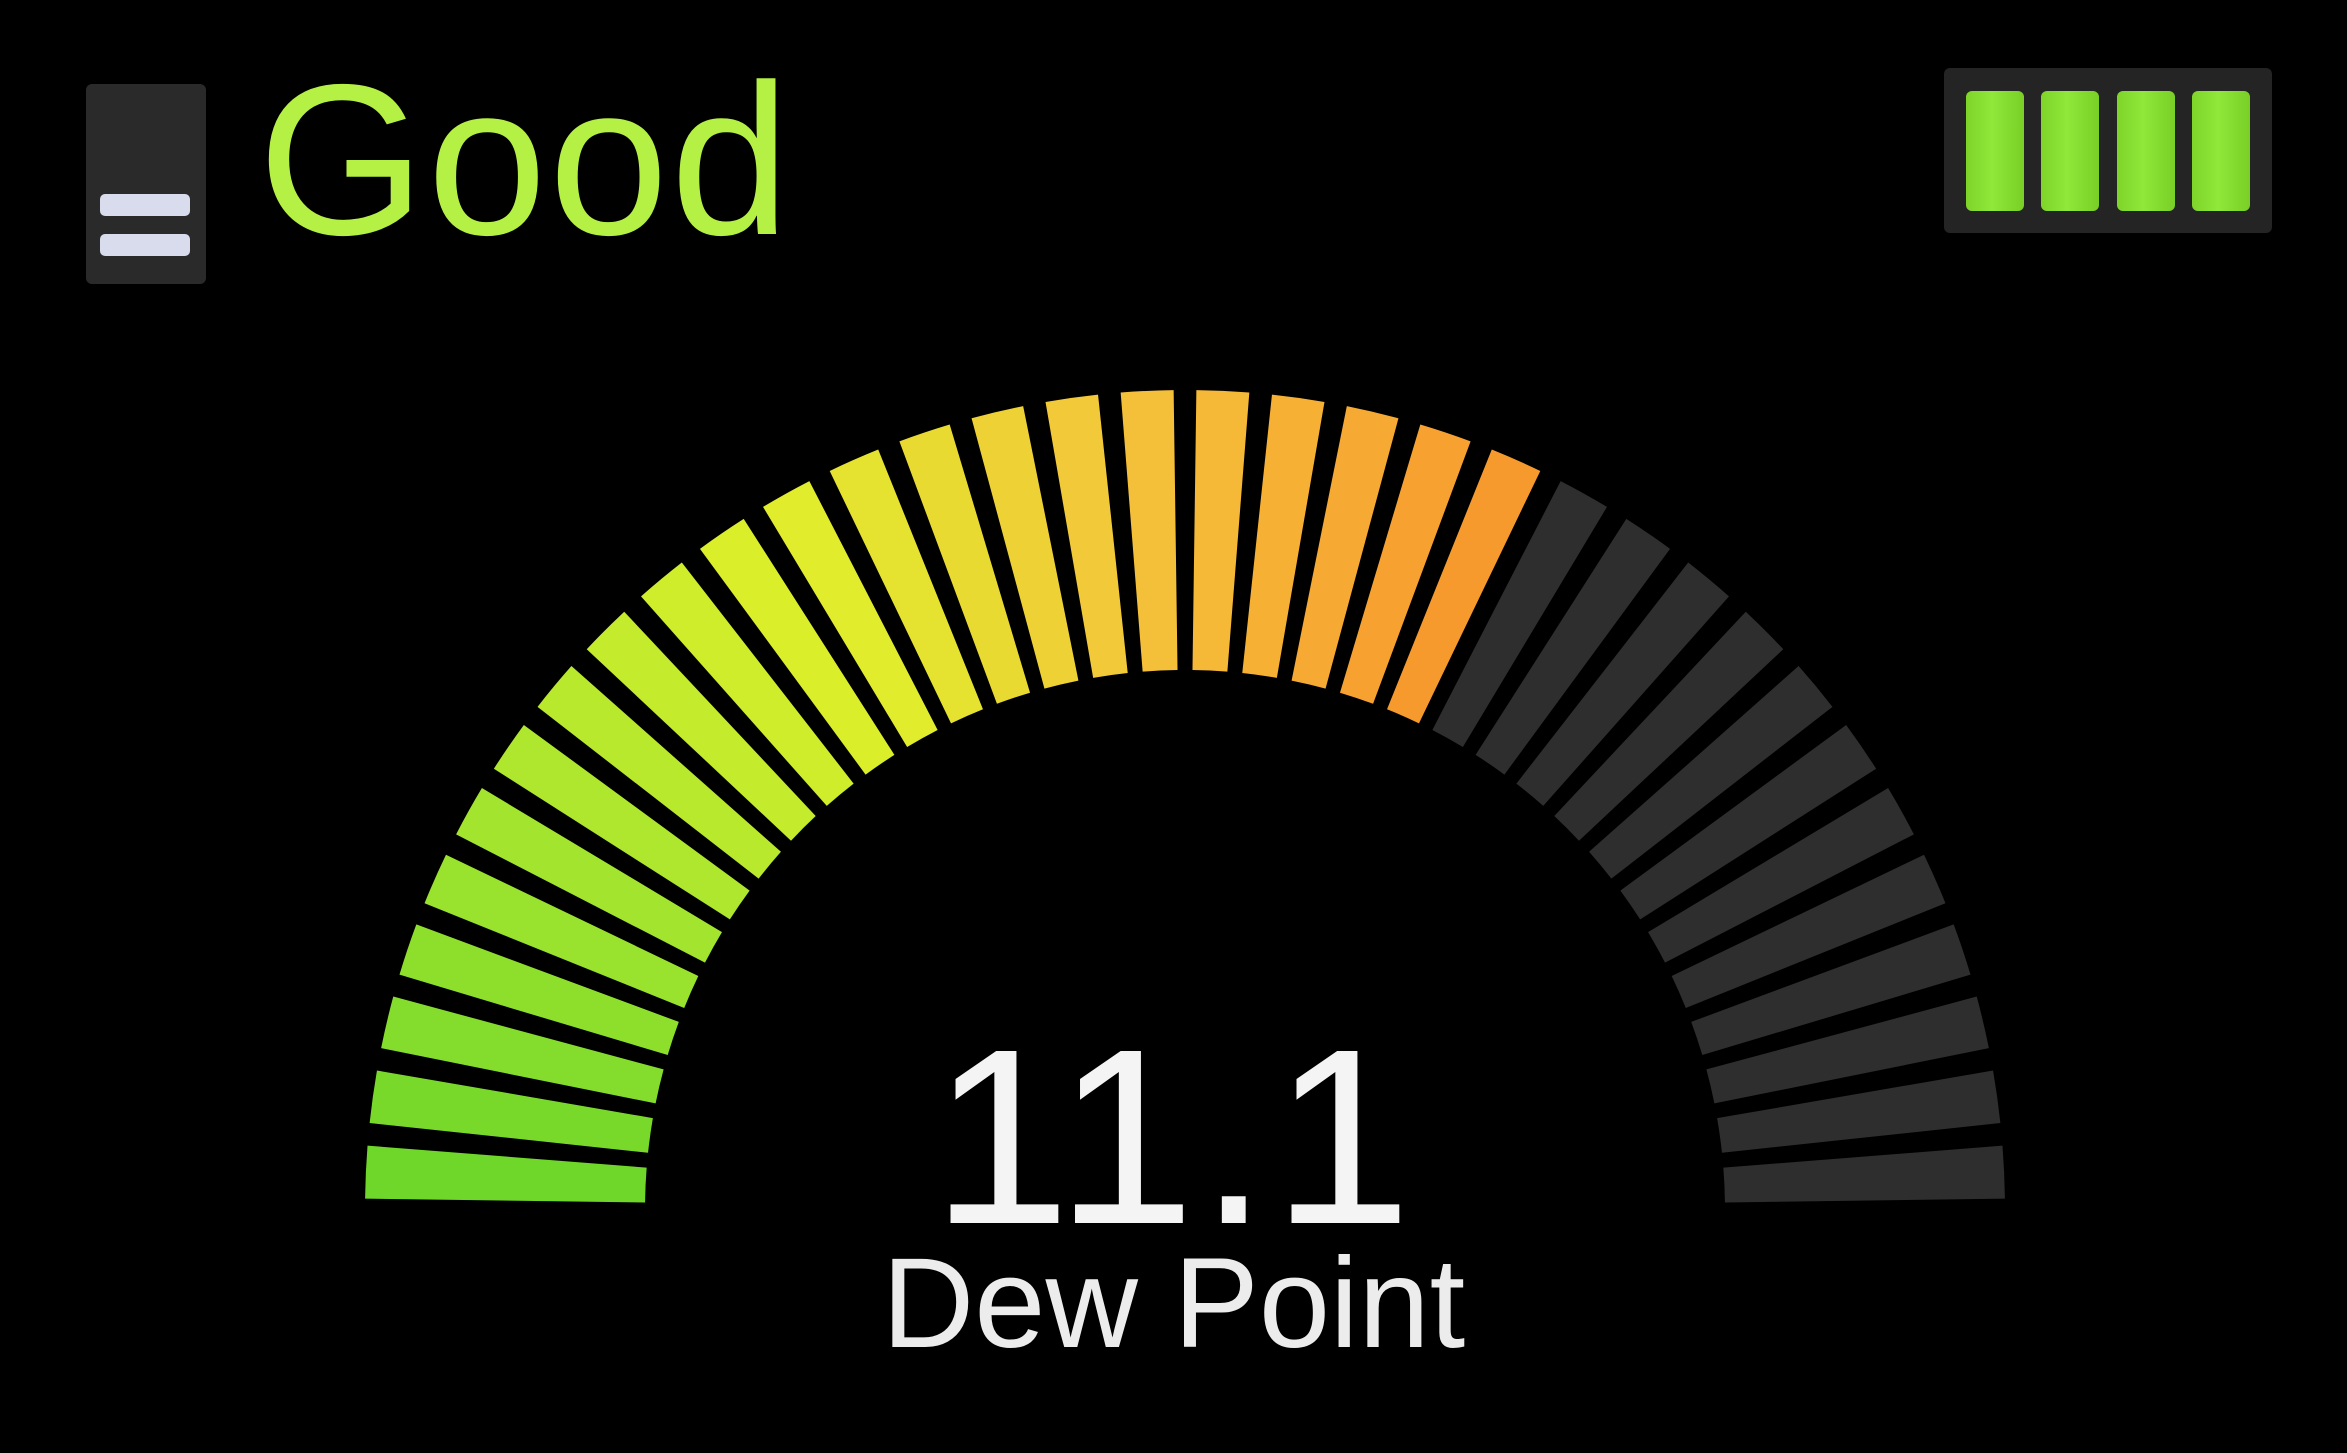  I want to click on dew-point-label: Dew Point, so click(1173, 1303).